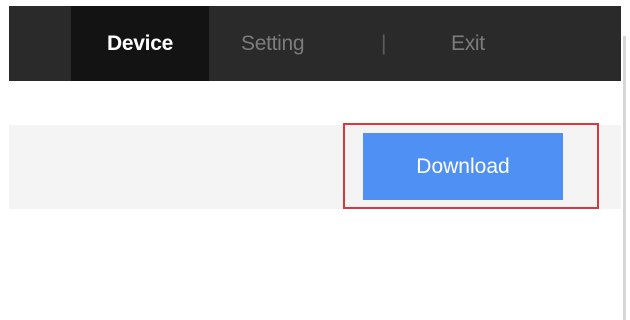  What do you see at coordinates (463, 166) in the screenshot?
I see `download-button: Download` at bounding box center [463, 166].